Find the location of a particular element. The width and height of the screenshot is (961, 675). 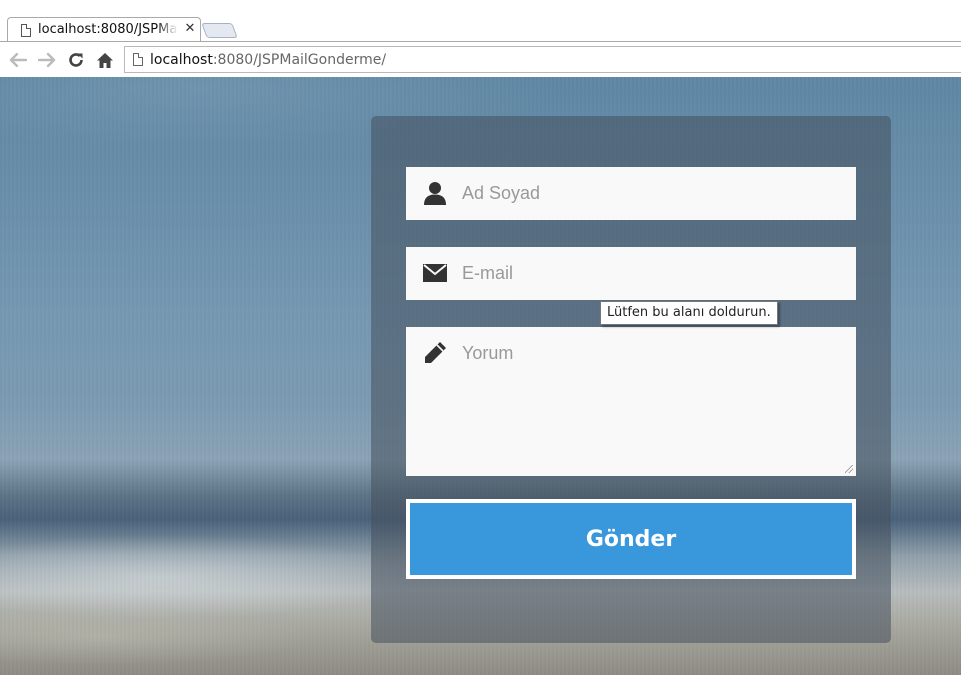

forward-icon is located at coordinates (47, 60).